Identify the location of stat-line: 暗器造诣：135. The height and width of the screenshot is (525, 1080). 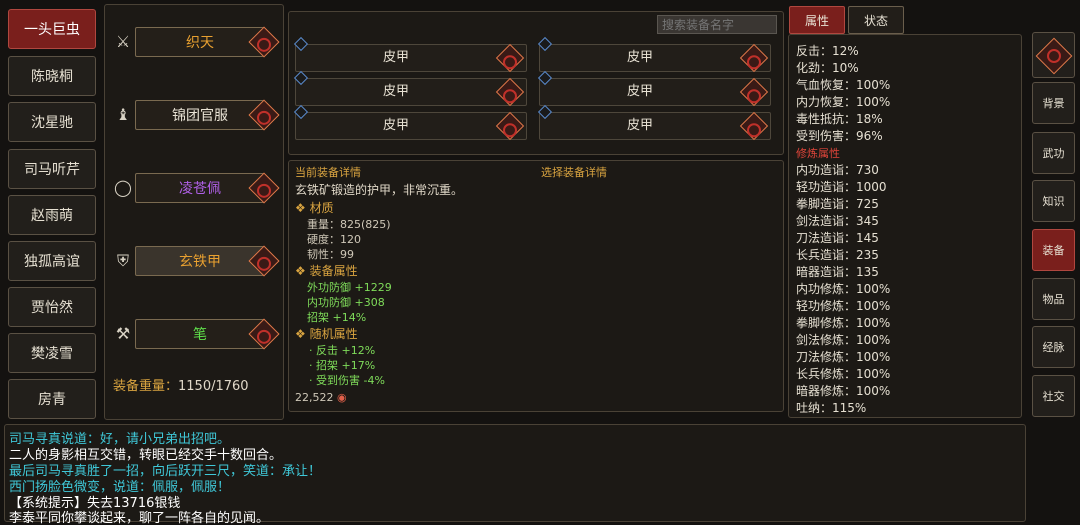
(837, 272).